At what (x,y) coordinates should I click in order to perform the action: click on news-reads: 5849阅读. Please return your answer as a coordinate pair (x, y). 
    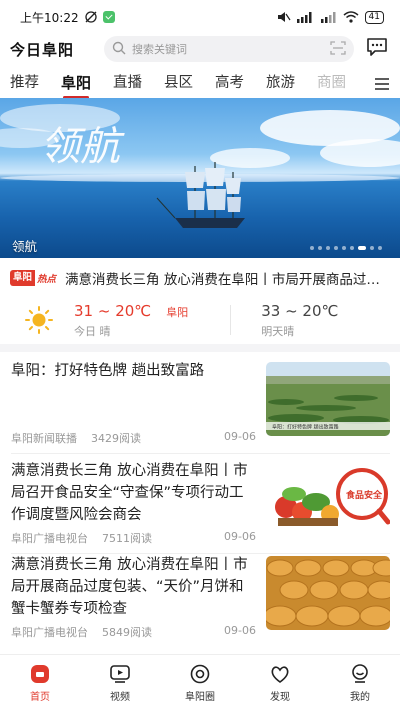
    Looking at the image, I should click on (127, 632).